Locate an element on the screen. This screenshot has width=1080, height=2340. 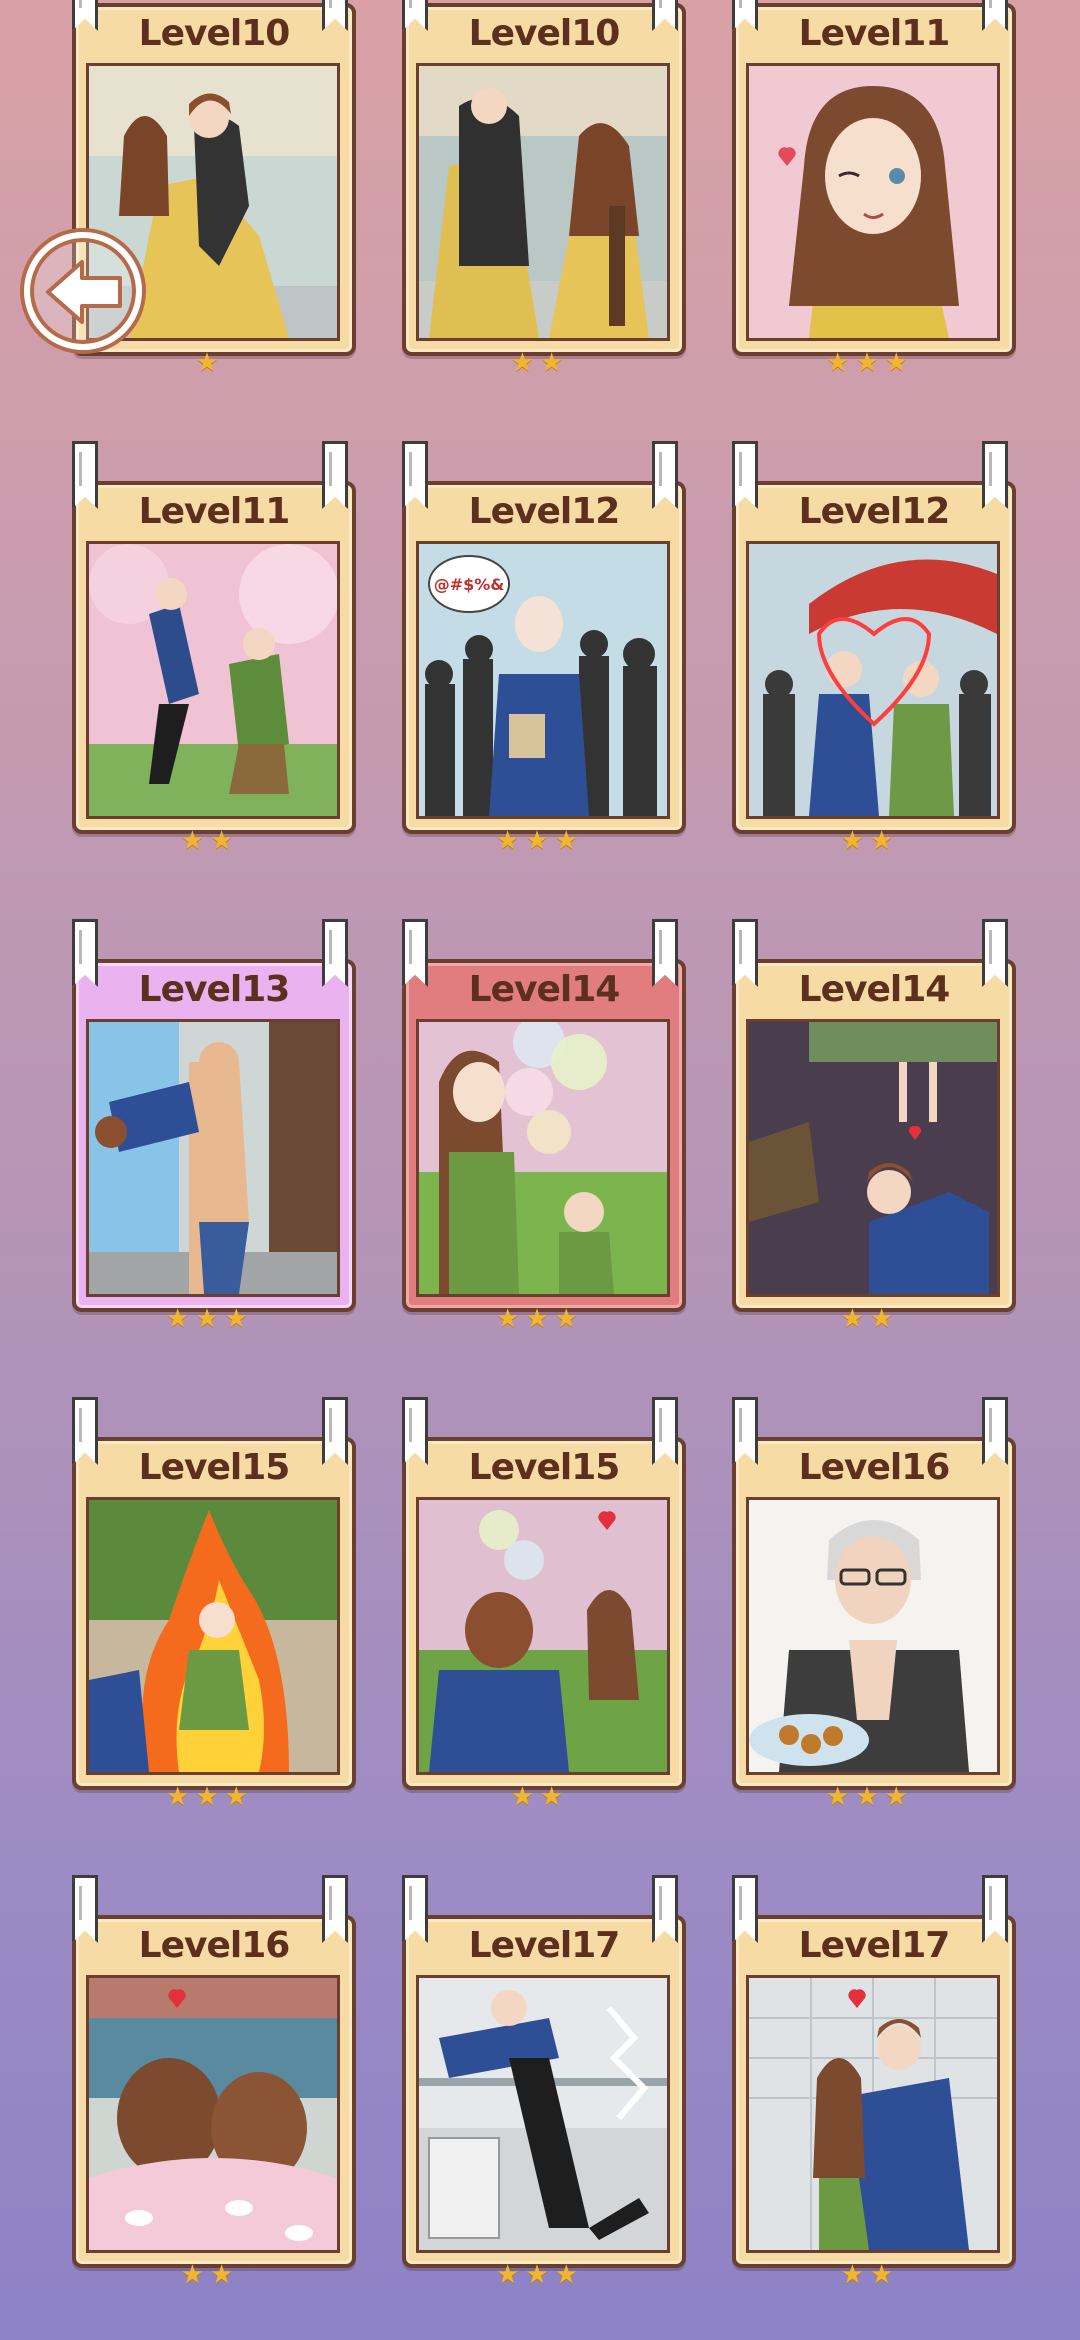
level-card: Level14 ★★★ is located at coordinates (544, 1126).